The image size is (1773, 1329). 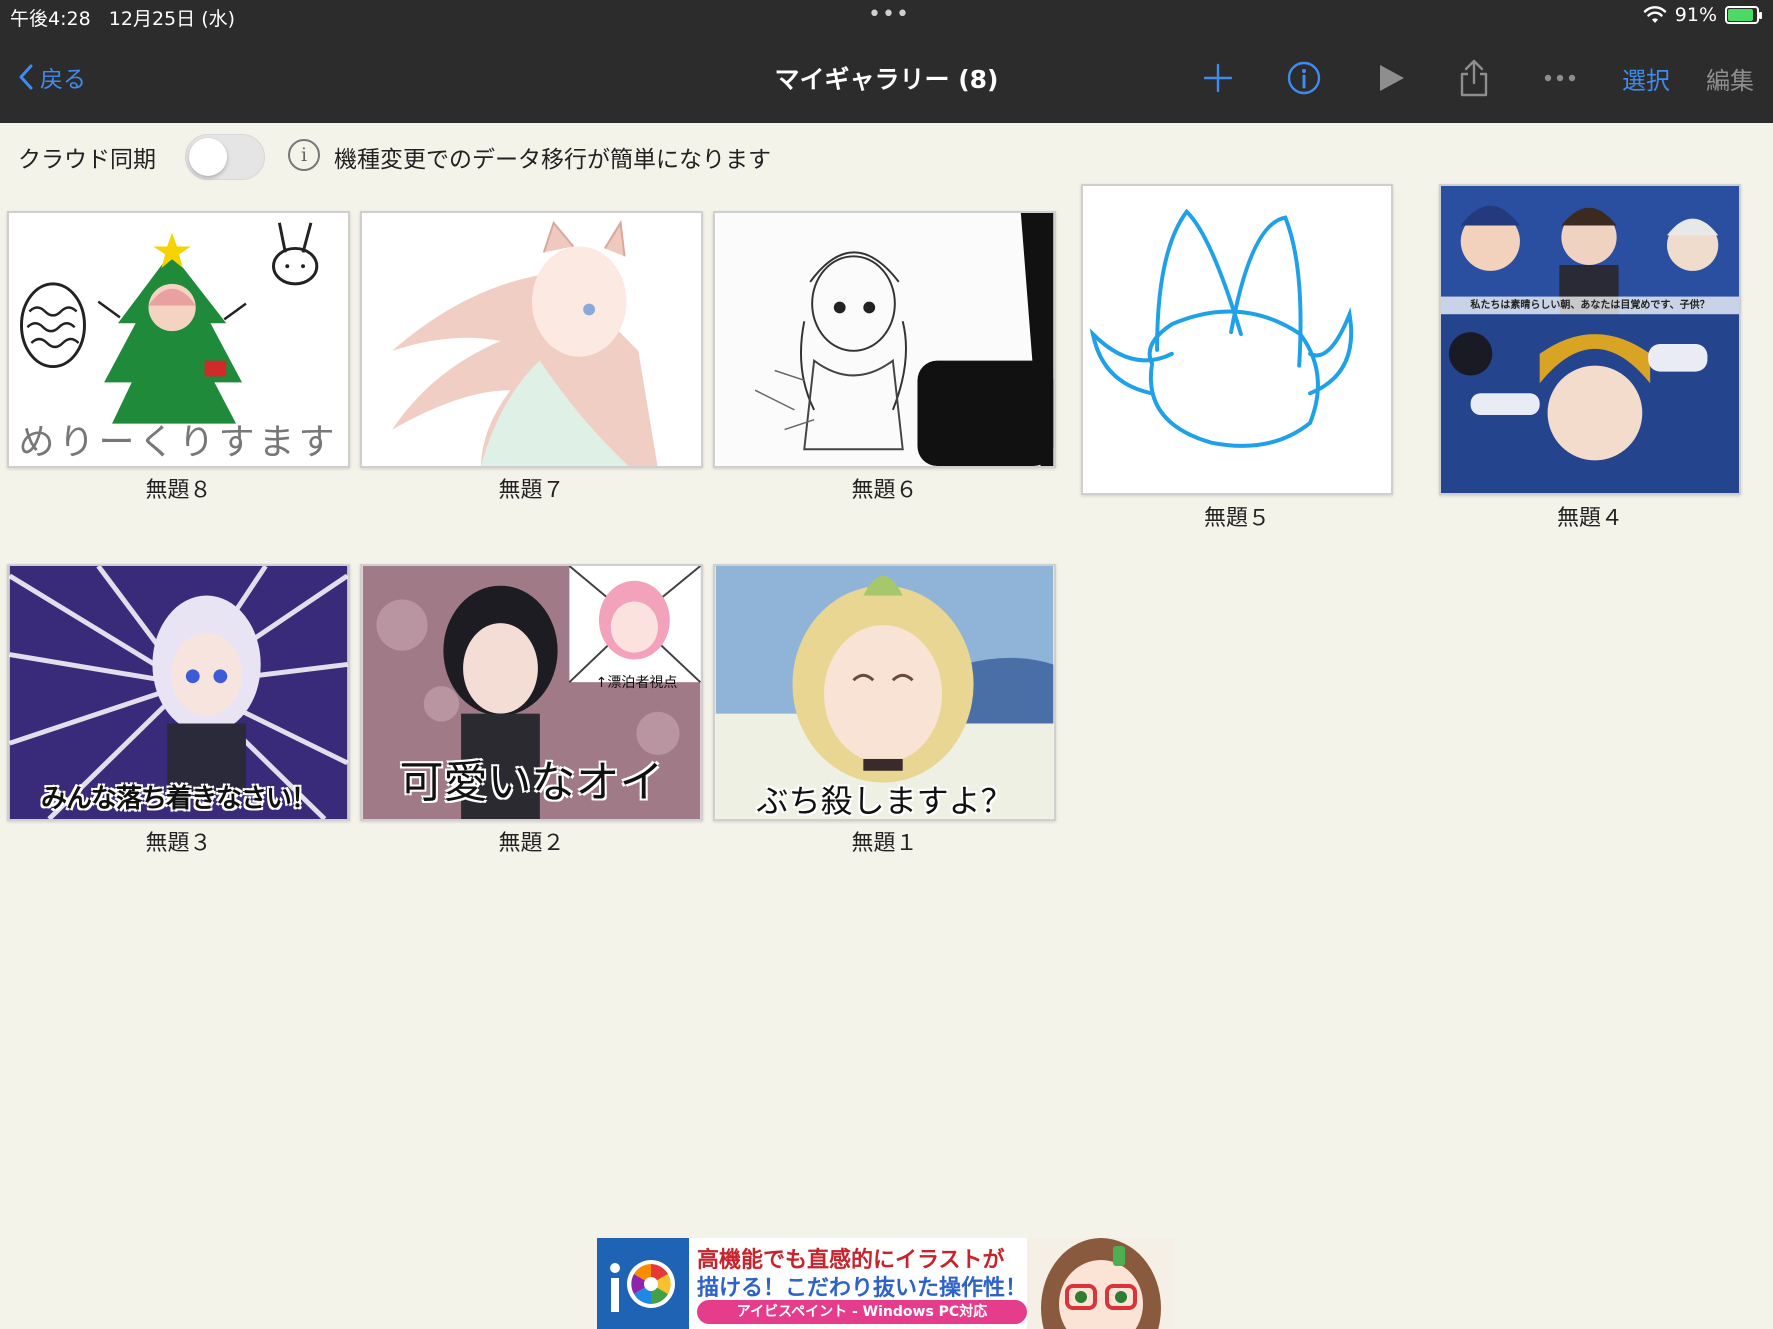 I want to click on select-button: 選択, so click(x=1646, y=78).